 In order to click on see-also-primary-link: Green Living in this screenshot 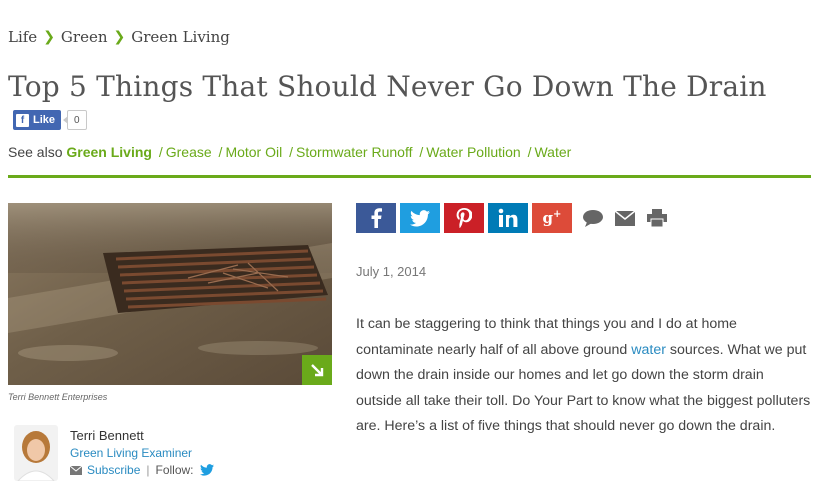, I will do `click(109, 152)`.